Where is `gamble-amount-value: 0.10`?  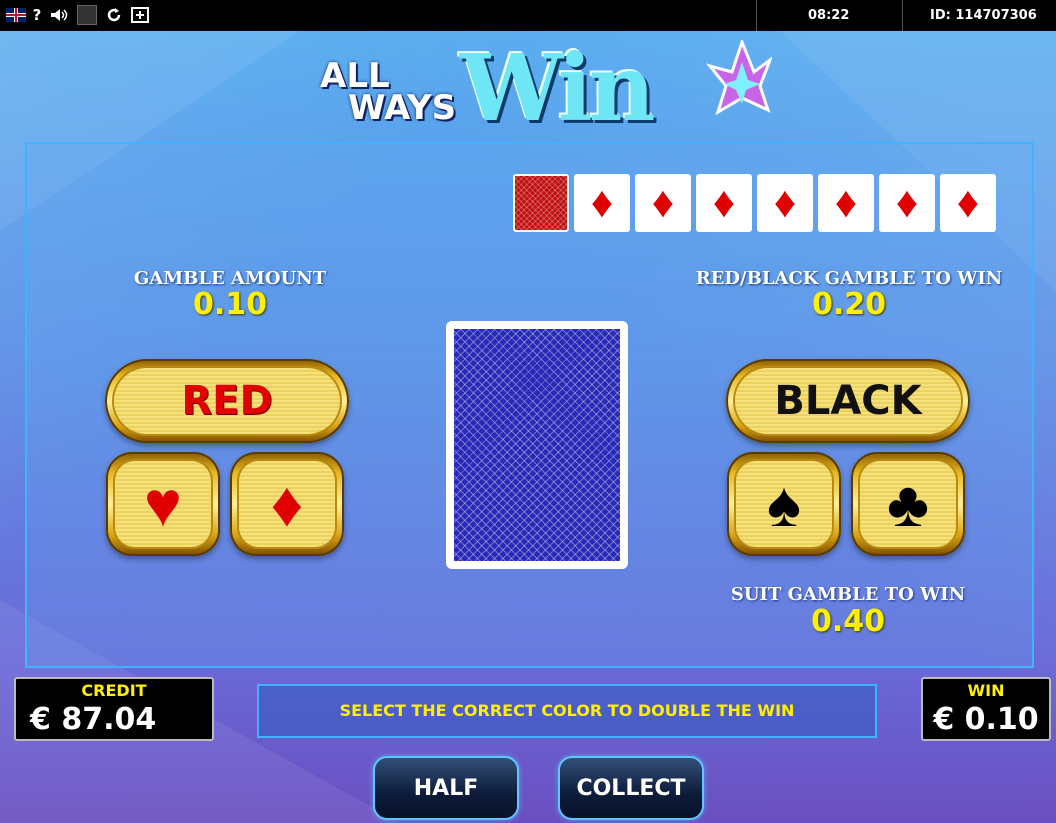 gamble-amount-value: 0.10 is located at coordinates (230, 304).